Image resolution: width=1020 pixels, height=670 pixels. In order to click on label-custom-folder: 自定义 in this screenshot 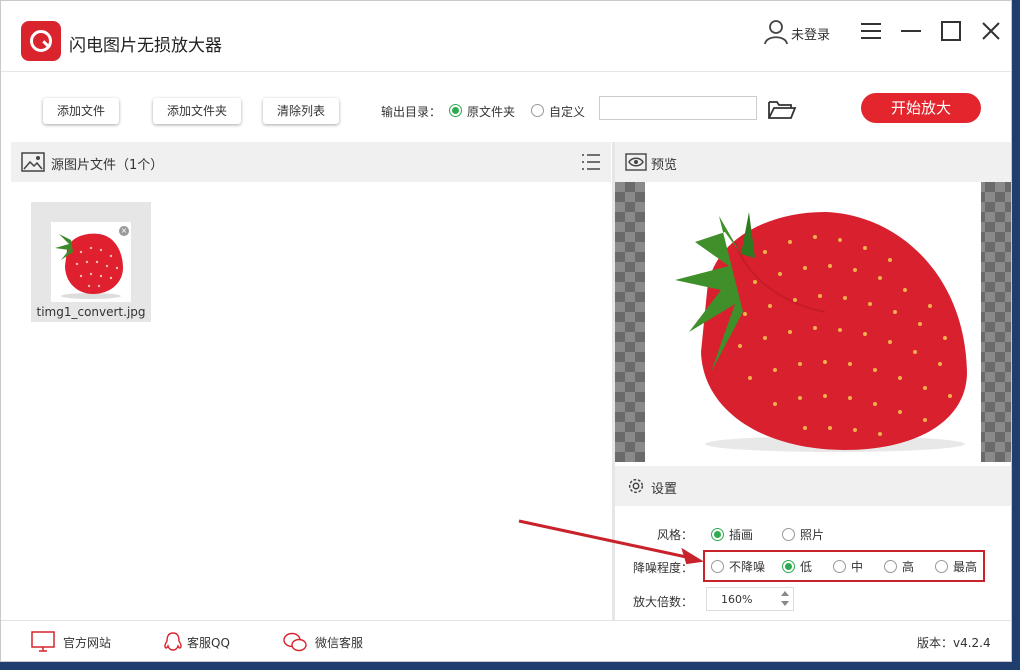, I will do `click(567, 111)`.